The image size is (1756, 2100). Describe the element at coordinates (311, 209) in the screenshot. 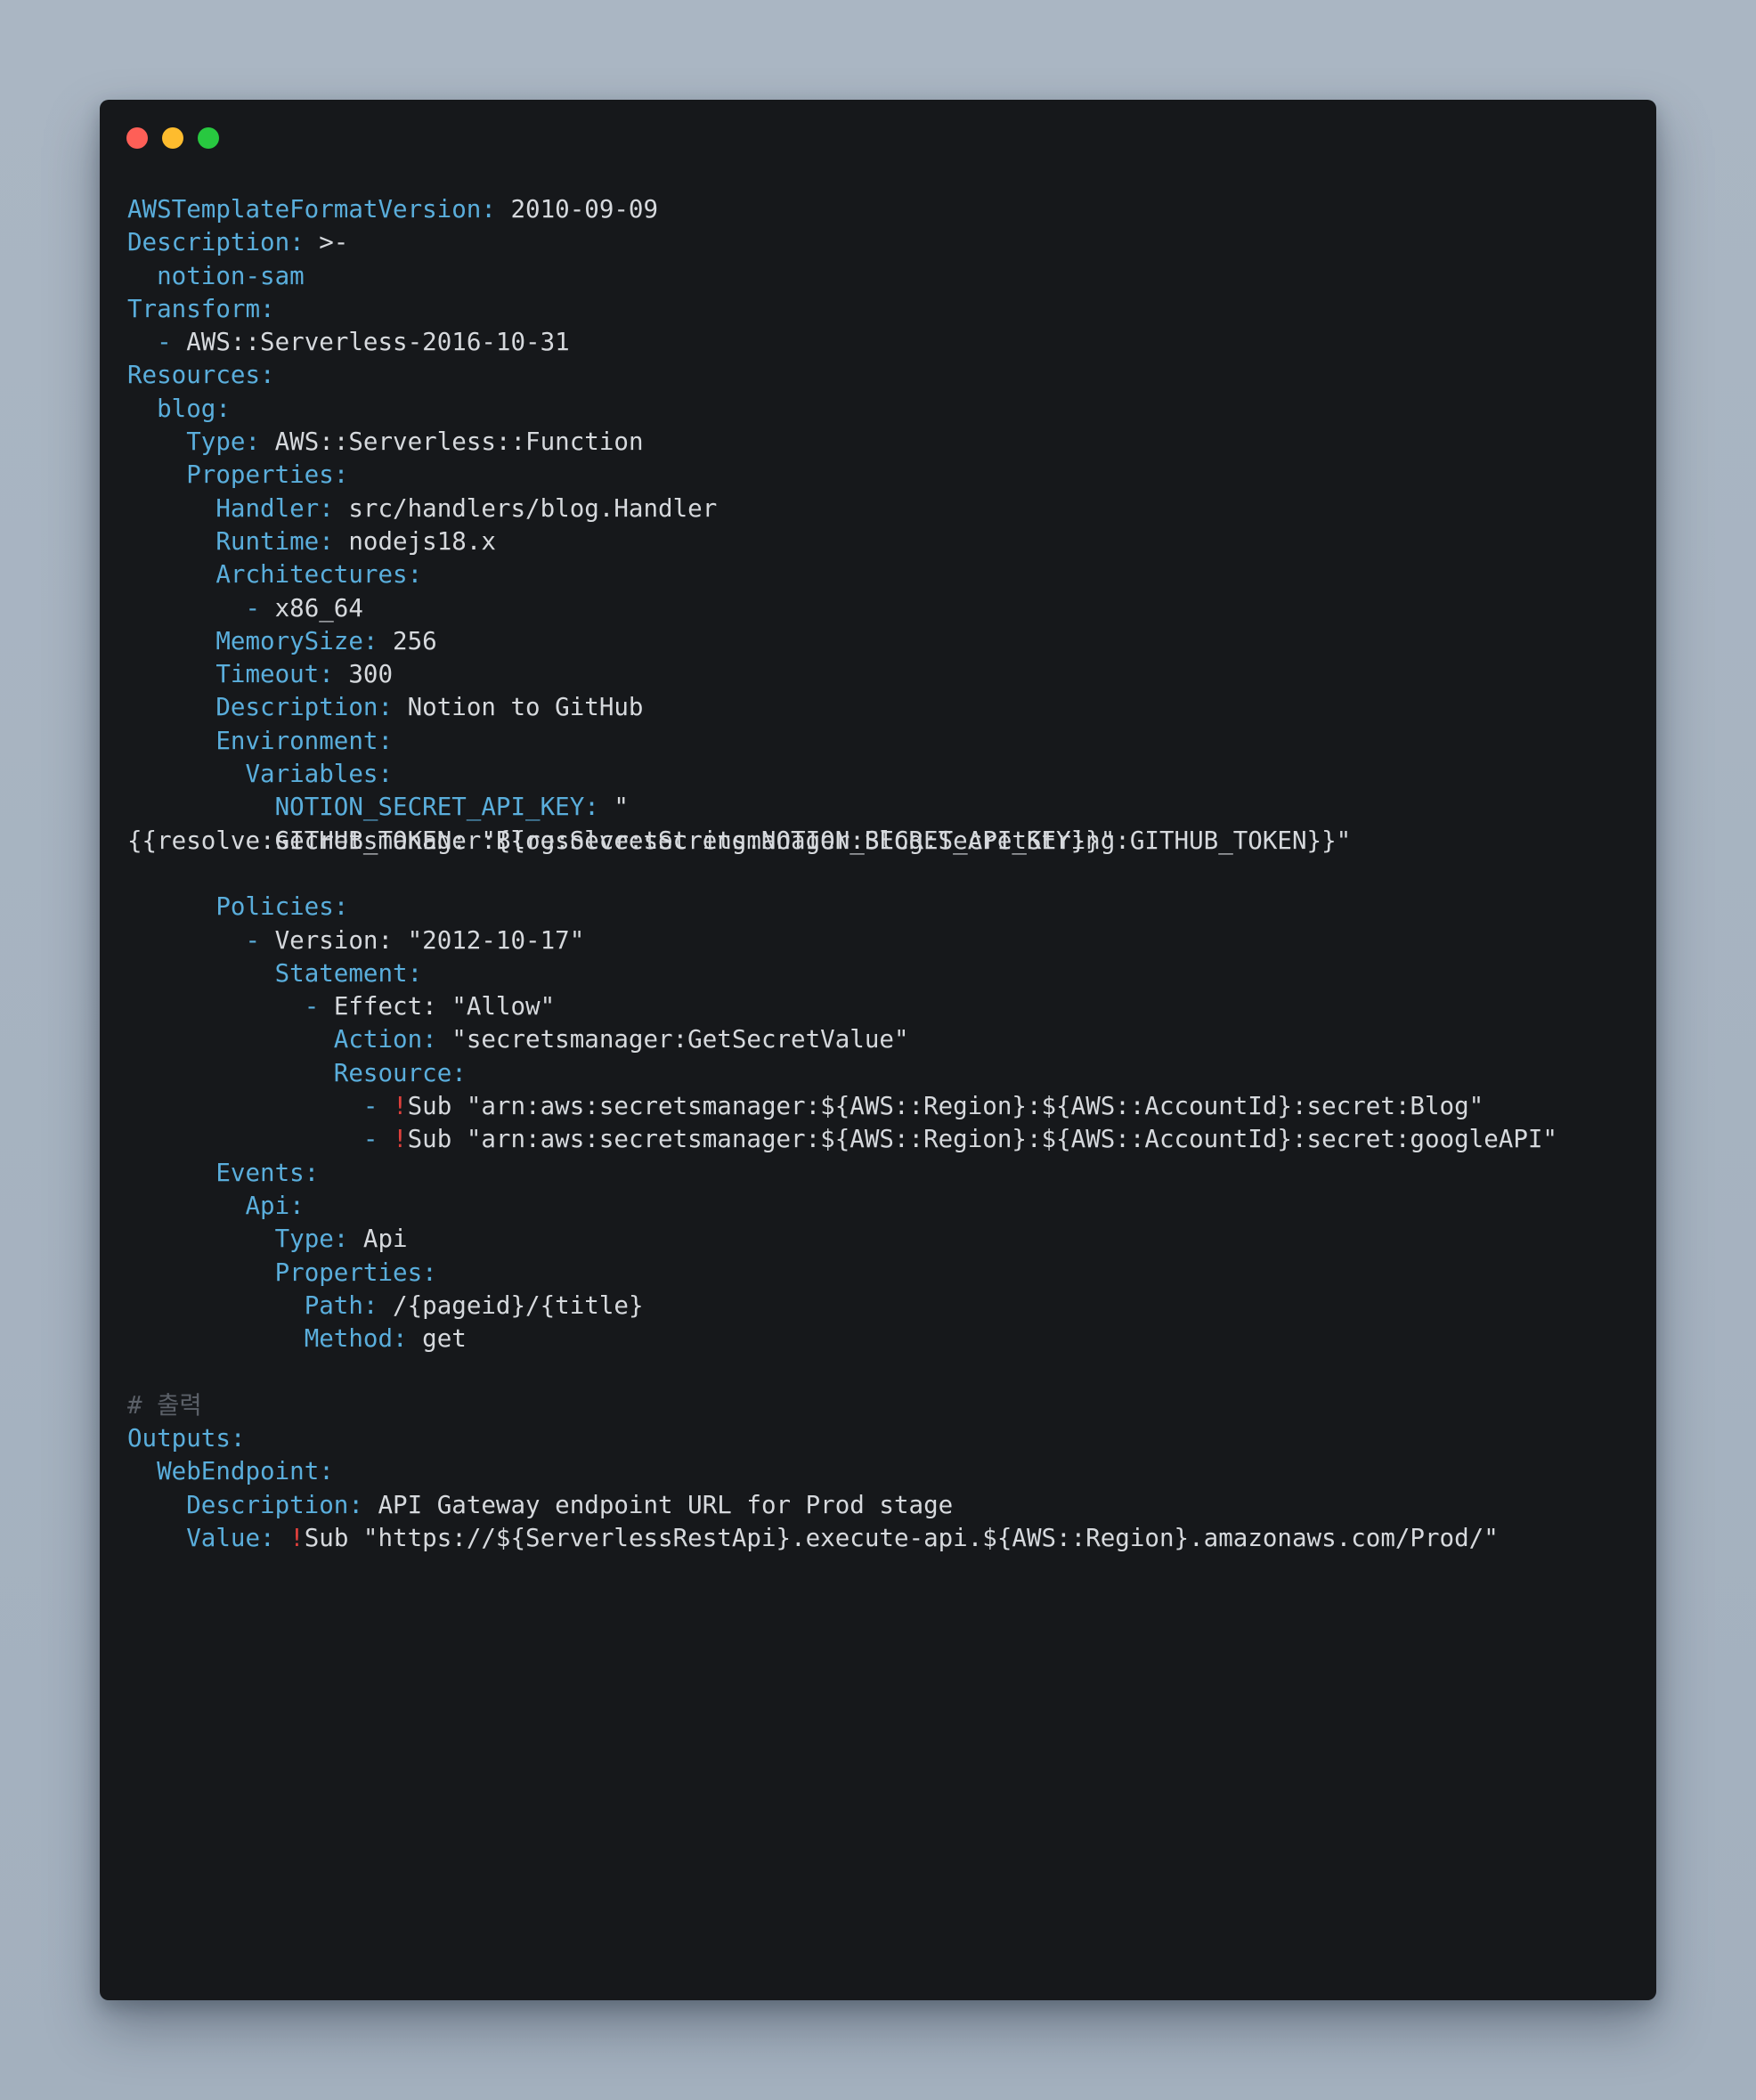

I see `yaml-key: AWSTemplateFormatVersion:` at that location.